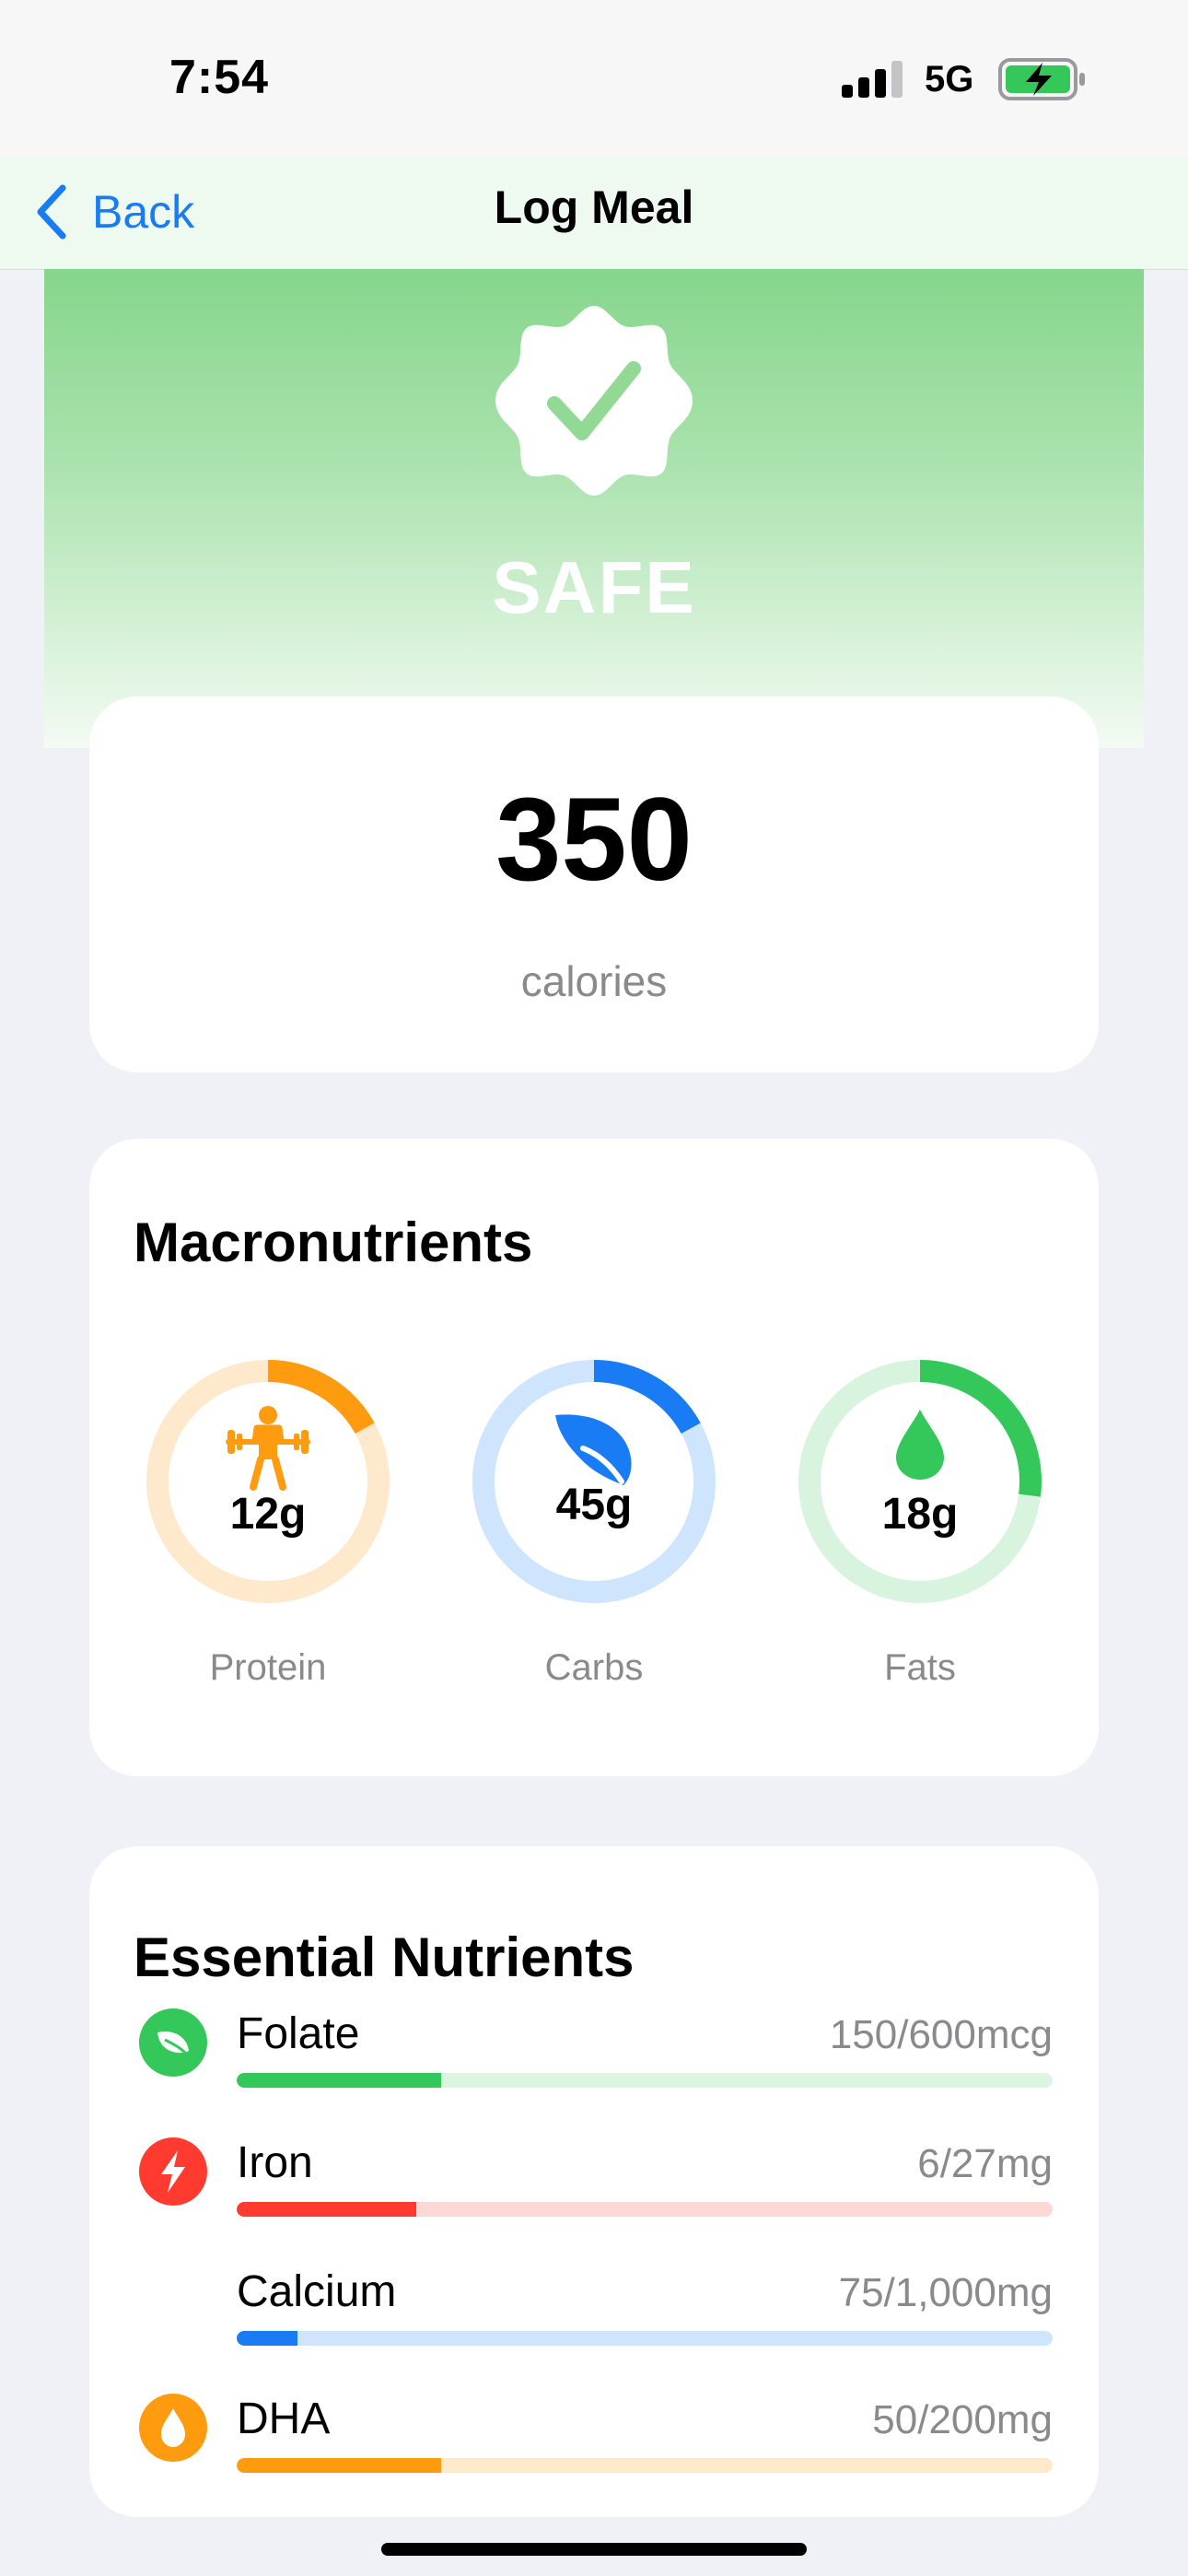 This screenshot has height=2576, width=1188. What do you see at coordinates (594, 401) in the screenshot?
I see `verified-badge-icon` at bounding box center [594, 401].